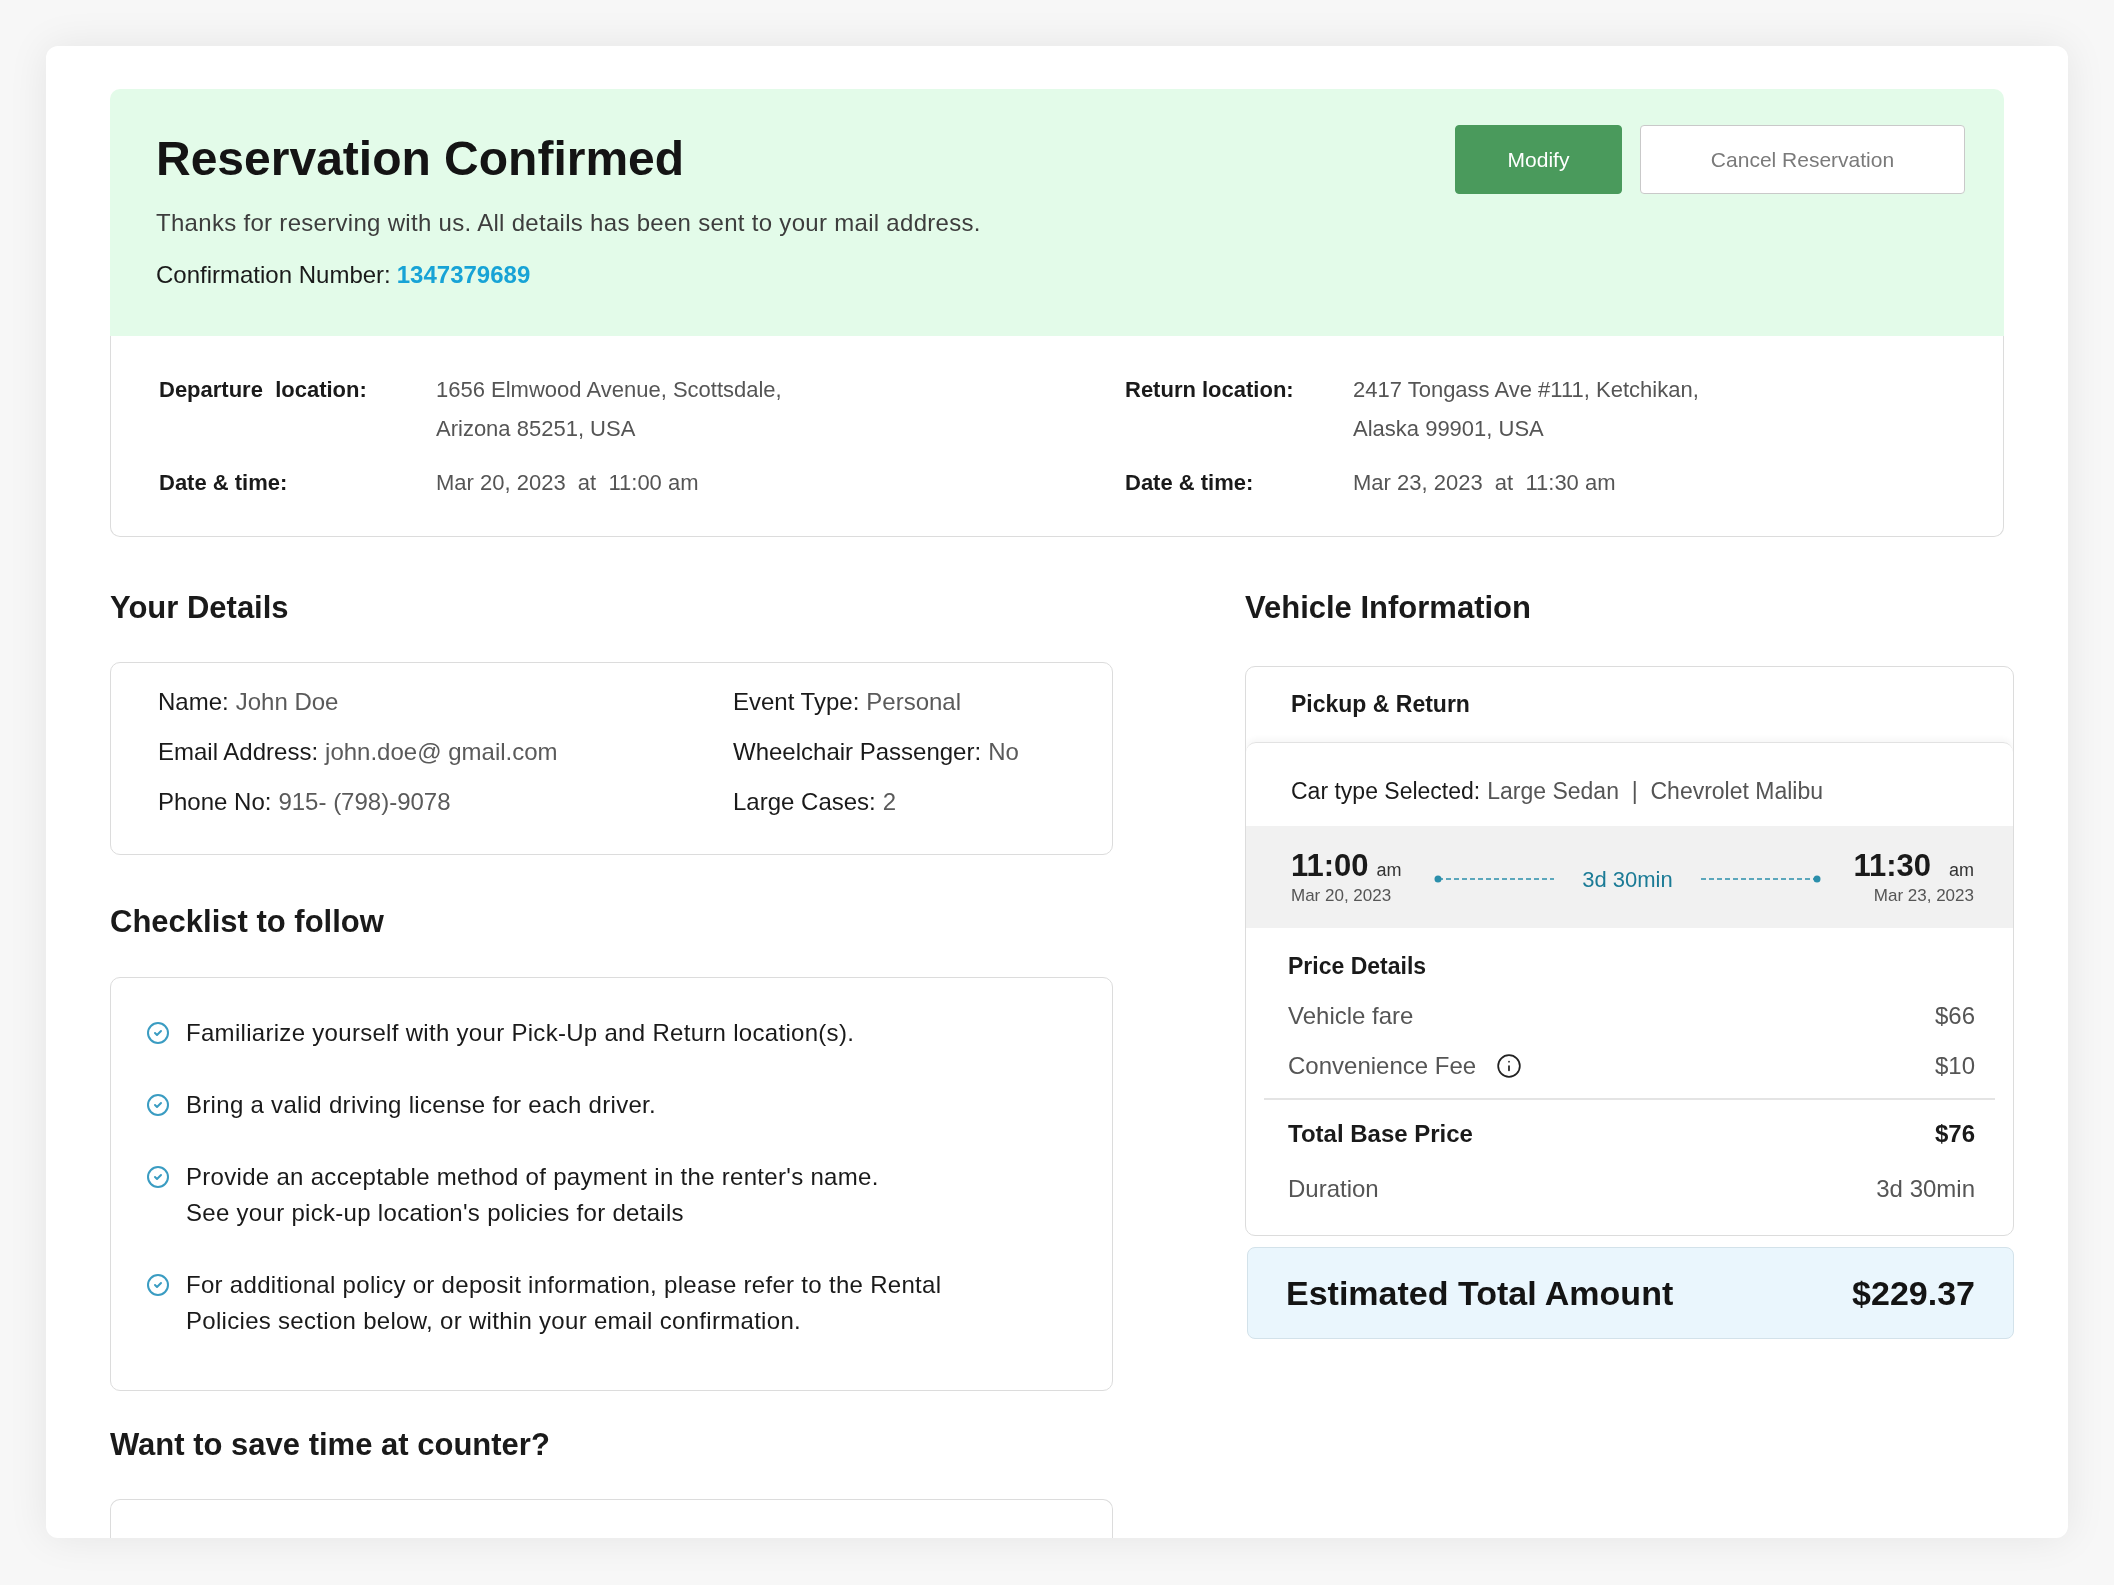 The height and width of the screenshot is (1585, 2114). Describe the element at coordinates (1380, 1134) in the screenshot. I see `price-label: Total Base Price` at that location.